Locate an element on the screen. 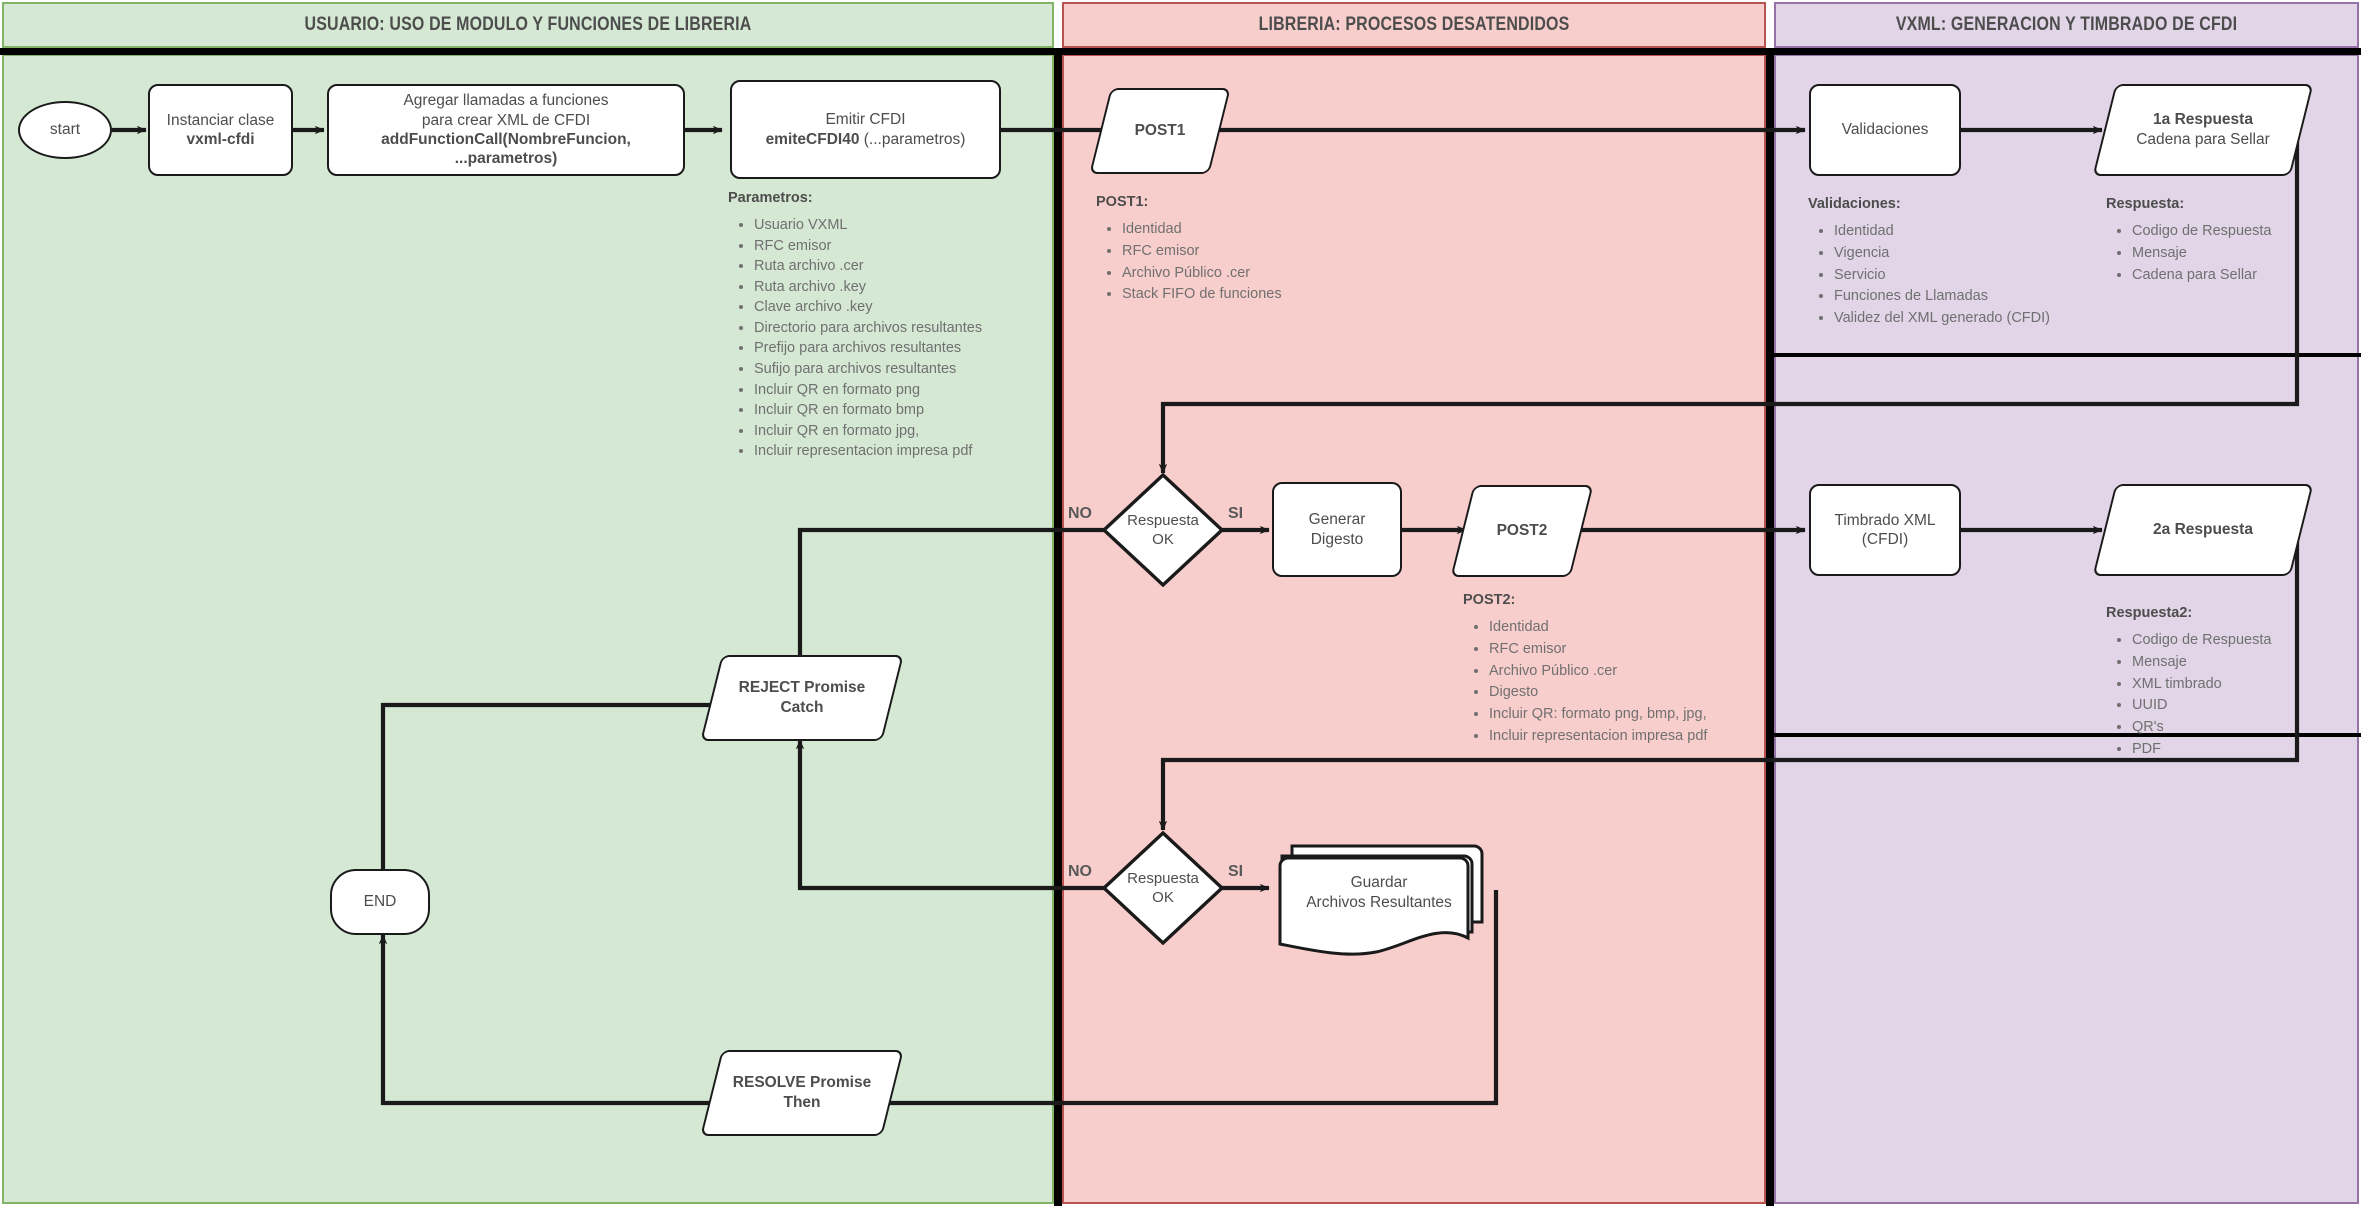 This screenshot has height=1206, width=2361. node-decision-respuesta-ok-2: Respuesta OK is located at coordinates (1163, 888).